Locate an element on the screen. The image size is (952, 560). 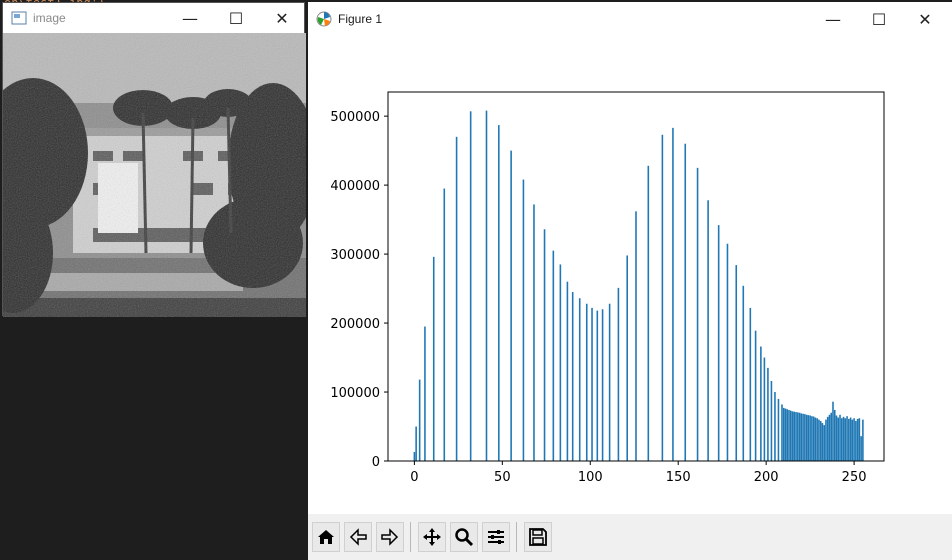
image-close-button: ✕ is located at coordinates (282, 18).